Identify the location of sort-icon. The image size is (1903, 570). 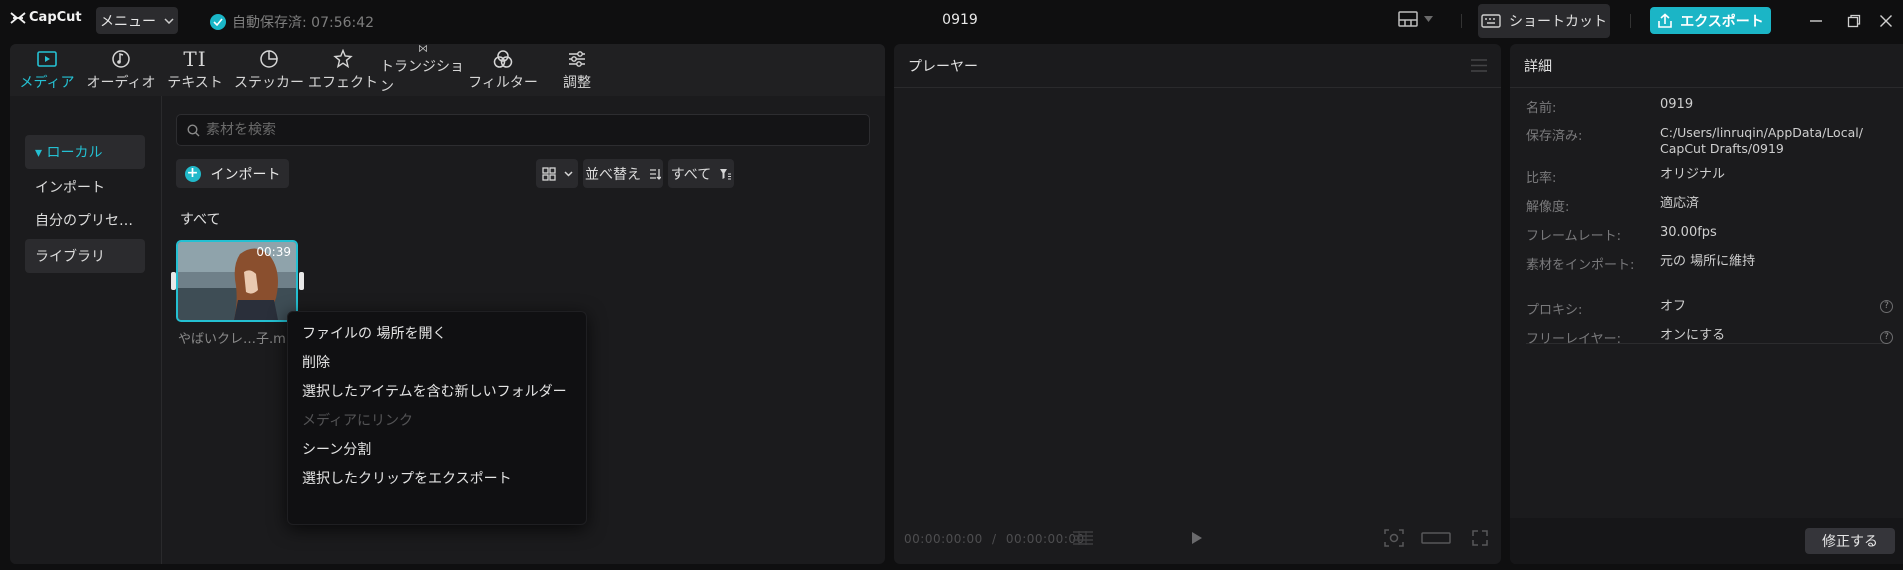
(655, 174).